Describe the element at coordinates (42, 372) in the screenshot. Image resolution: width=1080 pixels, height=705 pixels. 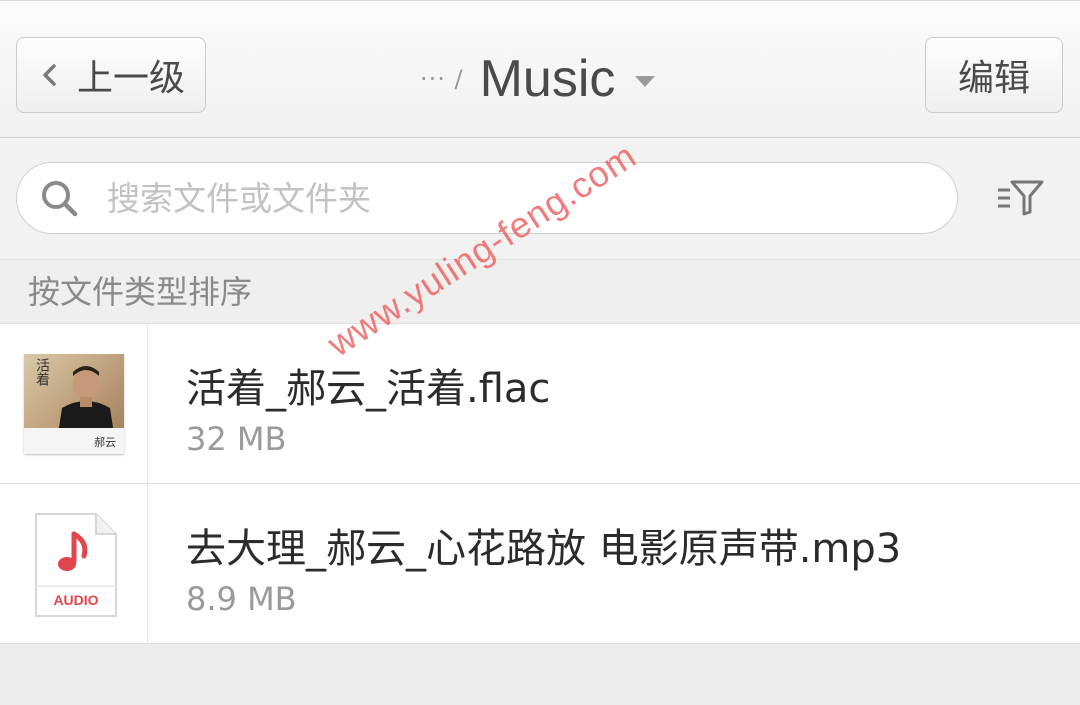
I see `album-cover-title: 活着` at that location.